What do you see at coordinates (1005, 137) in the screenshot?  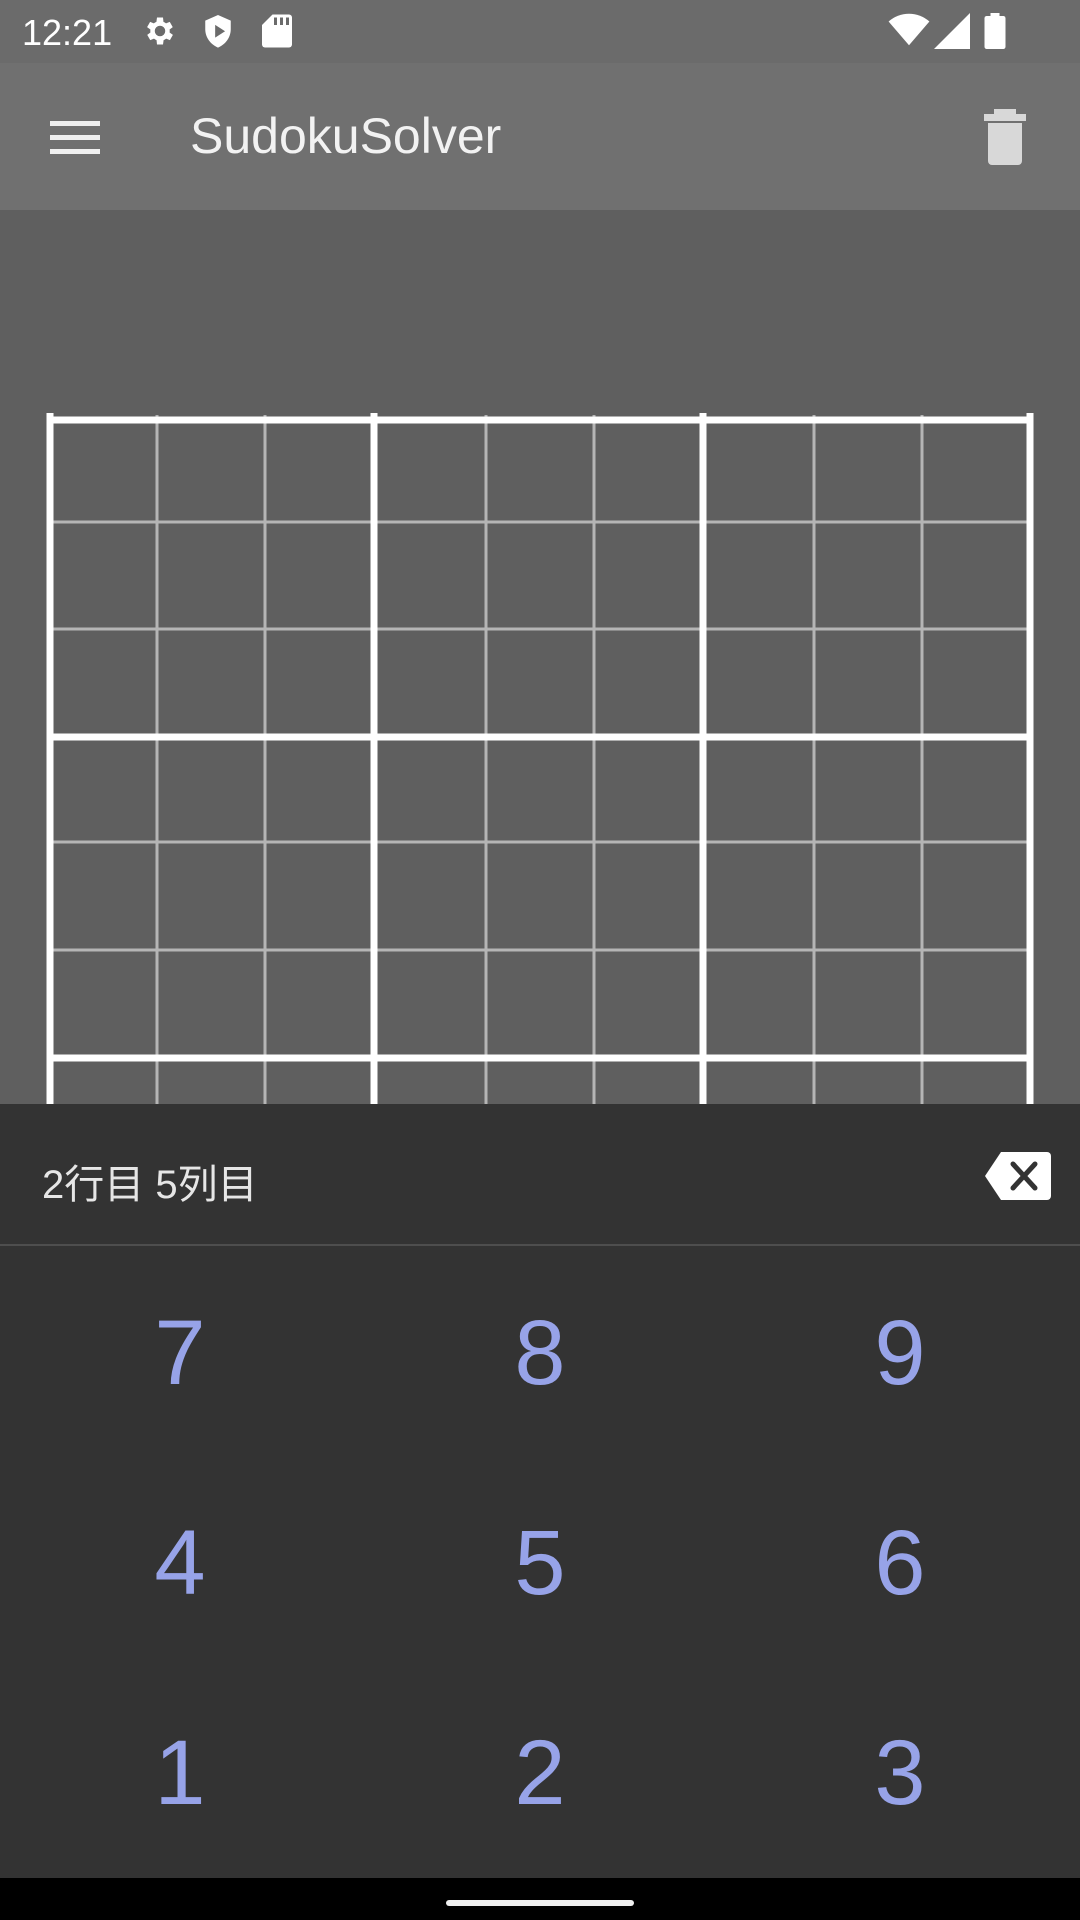 I see `trash-icon` at bounding box center [1005, 137].